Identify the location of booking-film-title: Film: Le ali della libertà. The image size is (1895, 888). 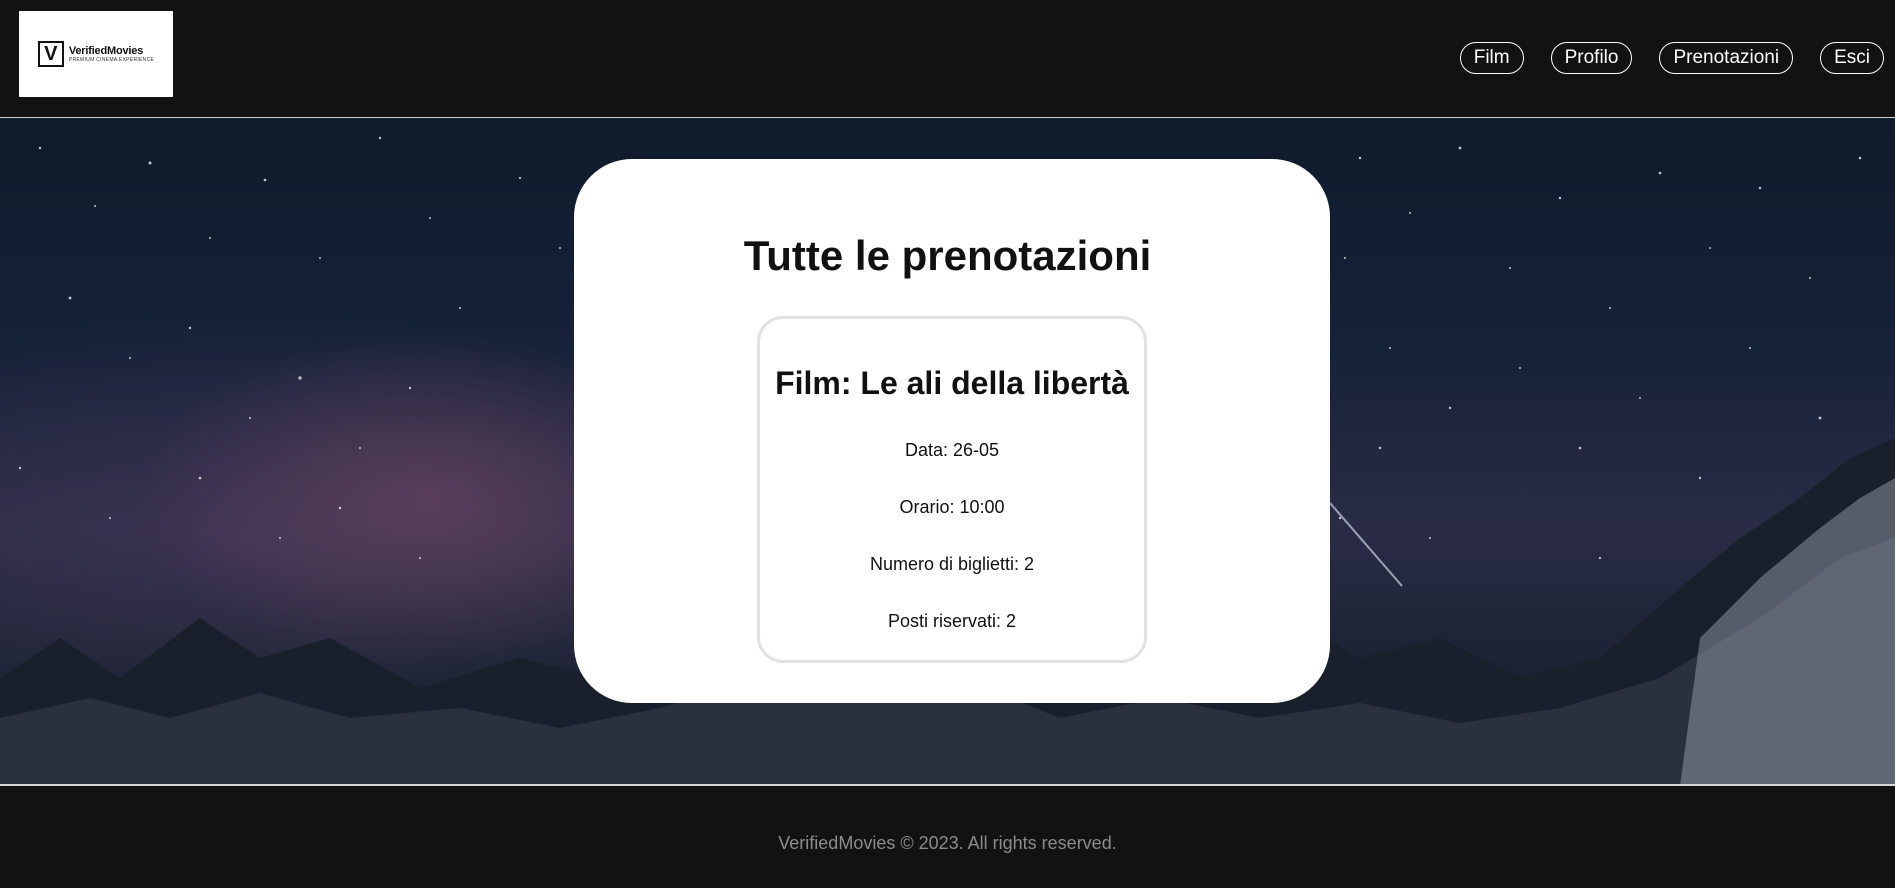
(952, 383).